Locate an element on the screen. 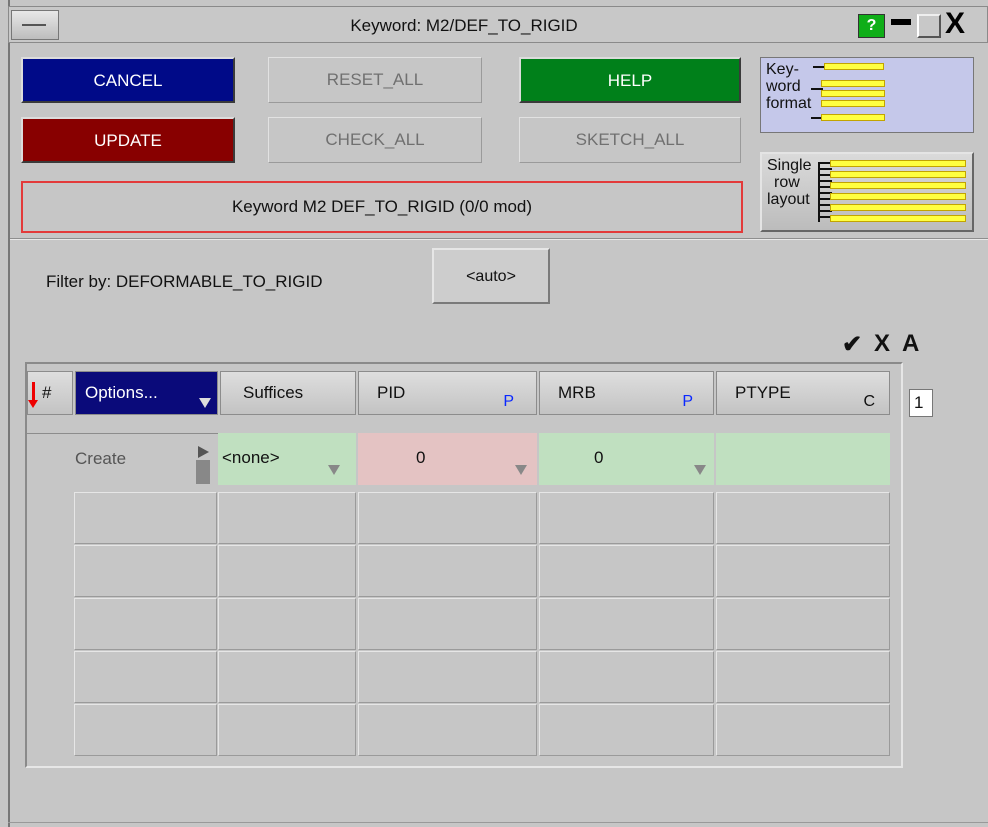  column-label: # is located at coordinates (47, 392).